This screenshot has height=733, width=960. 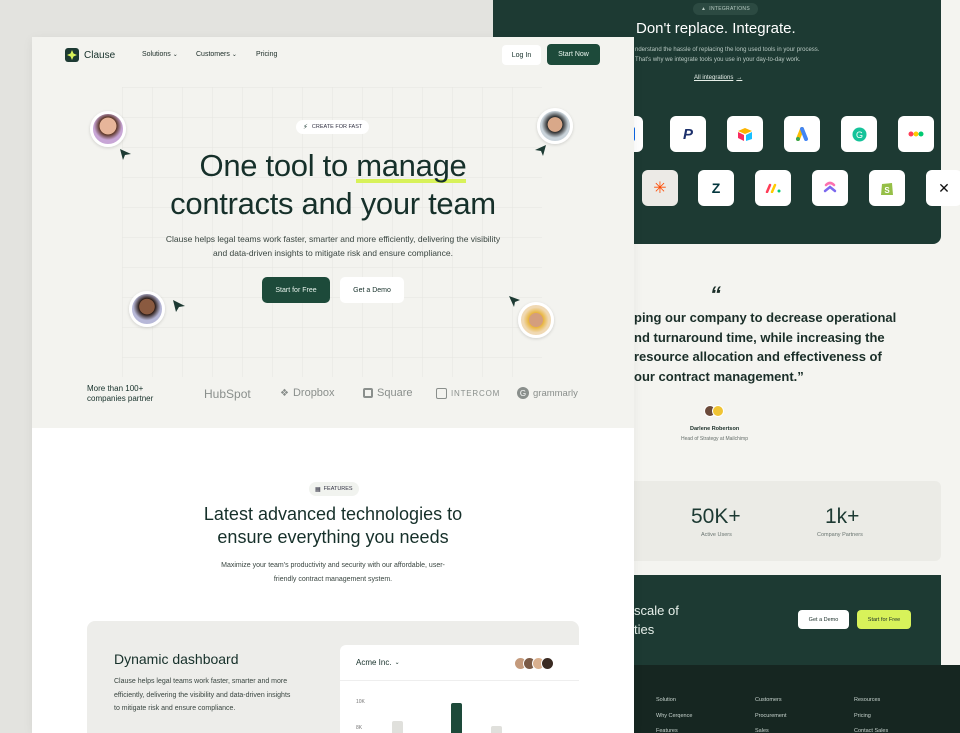 What do you see at coordinates (318, 489) in the screenshot?
I see `grid-icon: ▦` at bounding box center [318, 489].